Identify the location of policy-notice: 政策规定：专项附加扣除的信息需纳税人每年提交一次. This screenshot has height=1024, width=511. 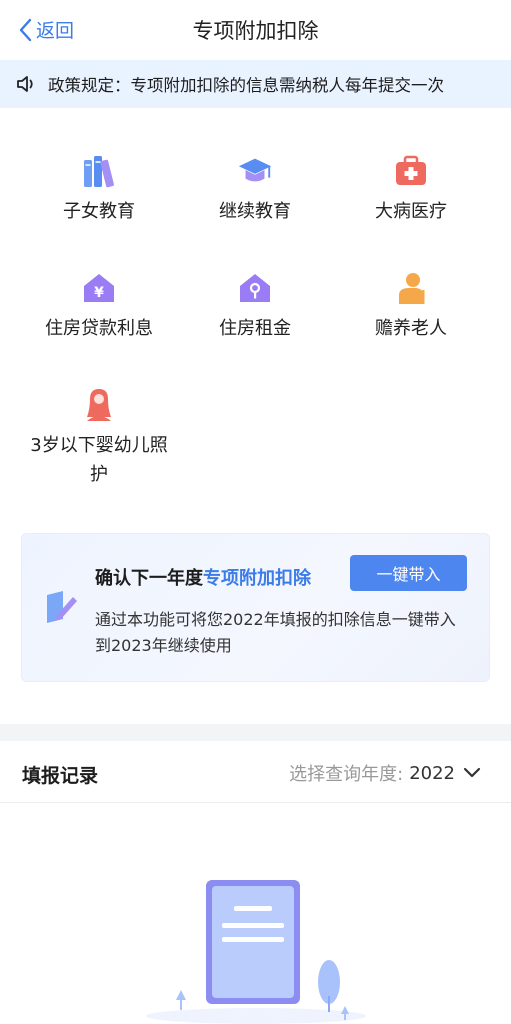
(255, 84).